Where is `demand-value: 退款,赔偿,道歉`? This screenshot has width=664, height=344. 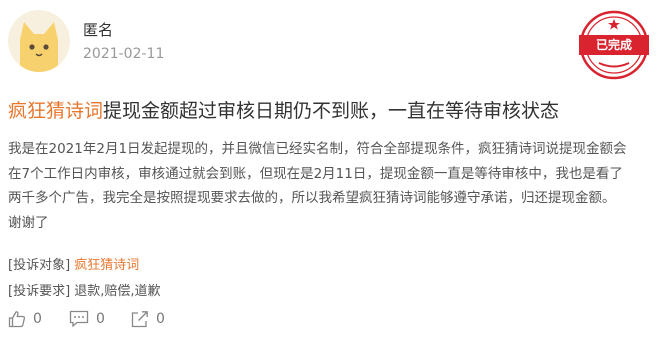 demand-value: 退款,赔偿,道歉 is located at coordinates (117, 291).